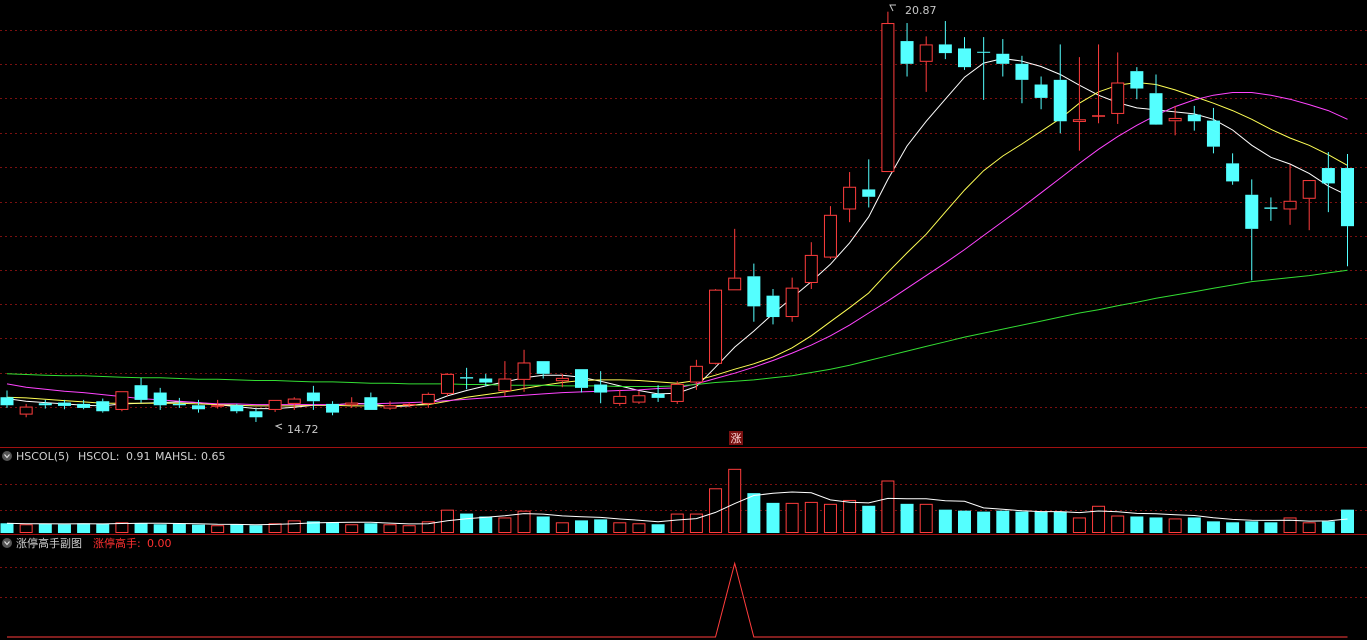  I want to click on mahsl-label: MAHSL:, so click(176, 456).